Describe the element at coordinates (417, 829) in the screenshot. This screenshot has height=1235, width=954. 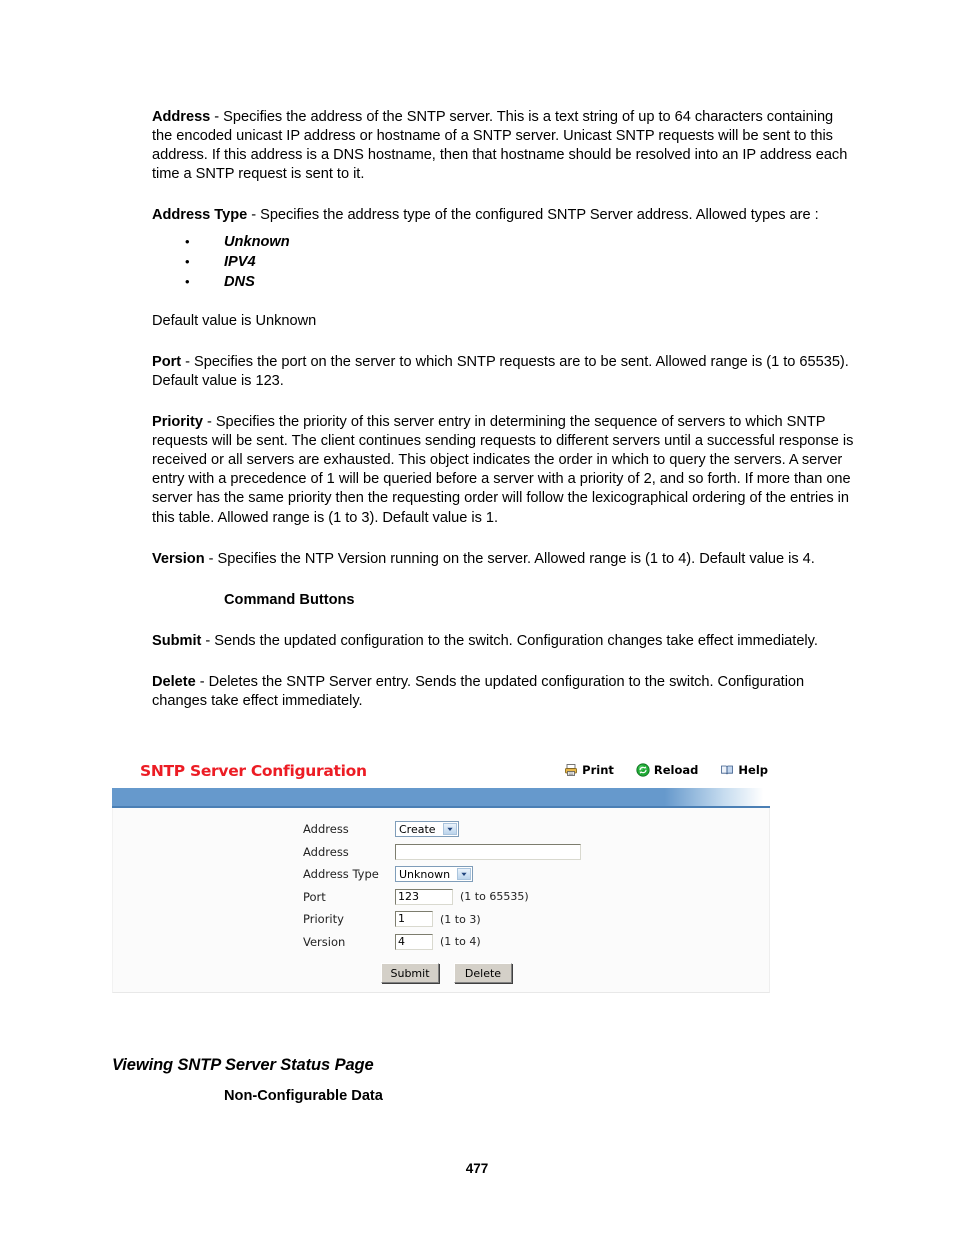
I see `address-mode-value: Create` at that location.